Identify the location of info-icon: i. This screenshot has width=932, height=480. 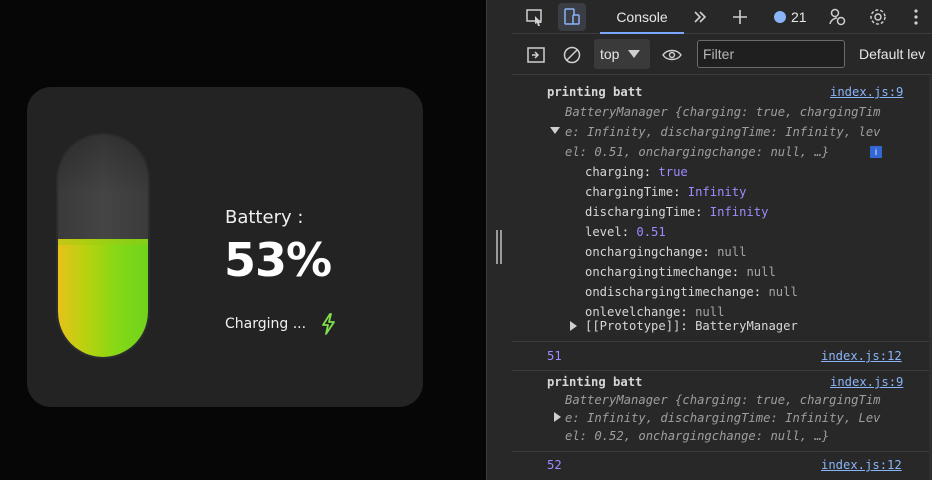
(876, 152).